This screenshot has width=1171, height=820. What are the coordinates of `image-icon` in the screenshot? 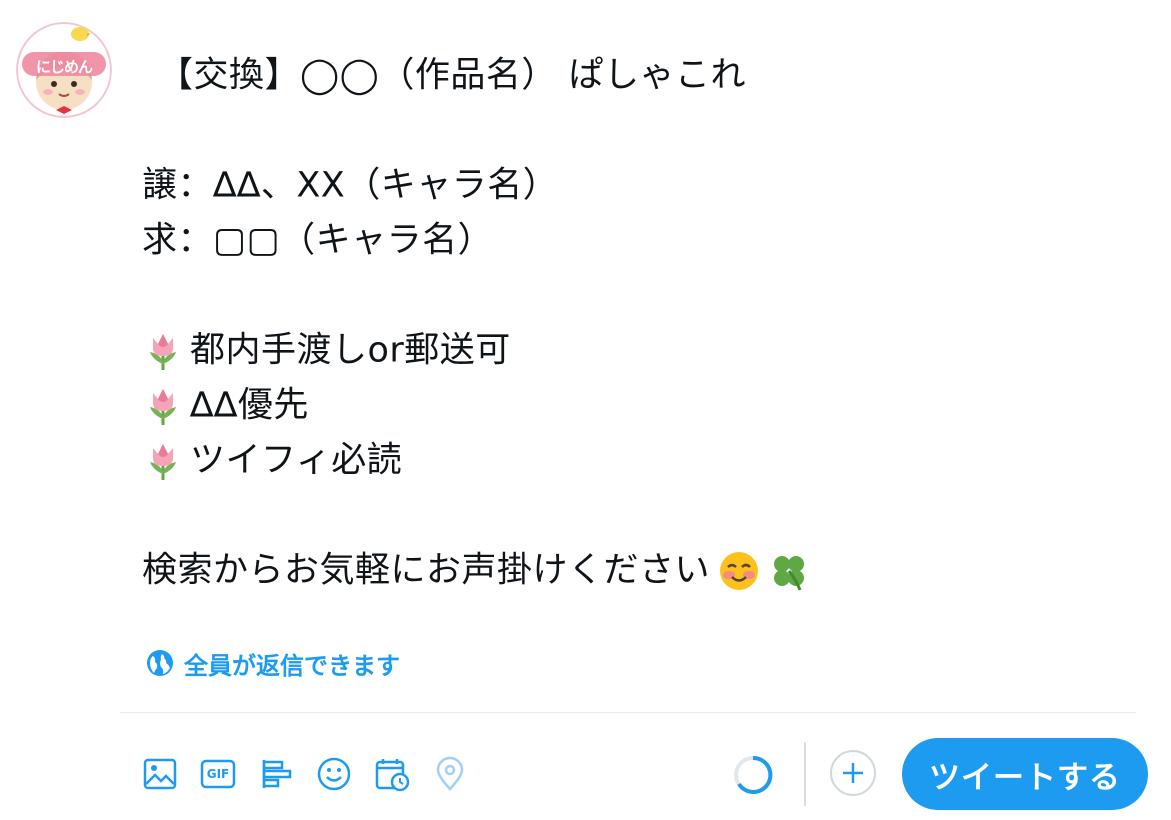 It's located at (160, 774).